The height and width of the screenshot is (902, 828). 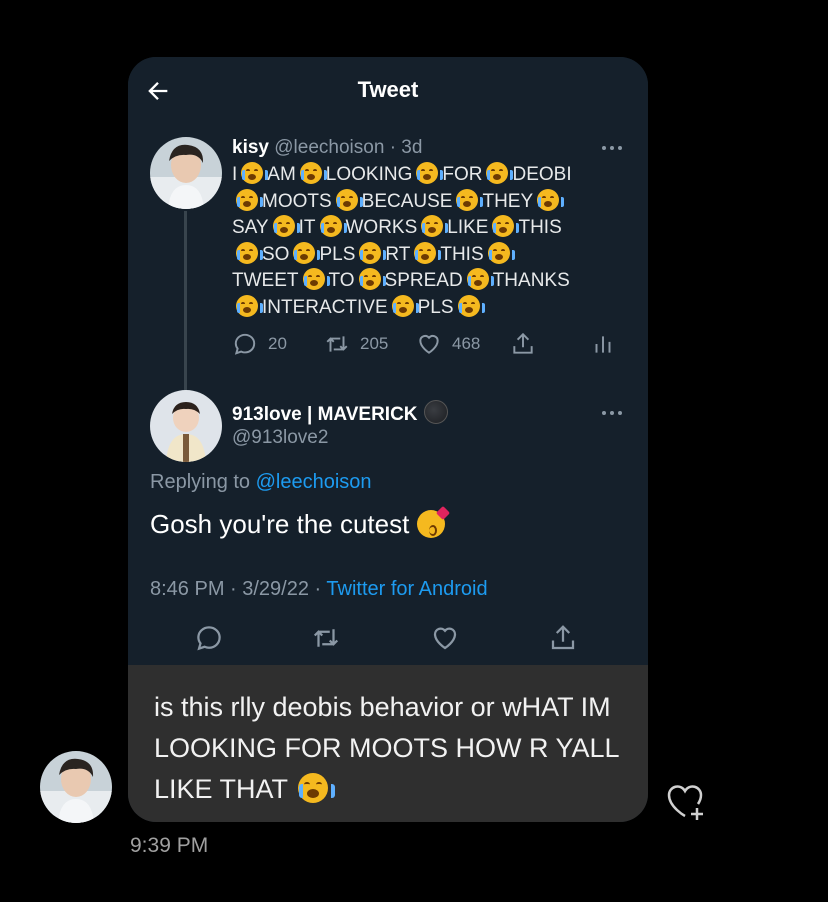 I want to click on quoted-word: AM, so click(x=281, y=174).